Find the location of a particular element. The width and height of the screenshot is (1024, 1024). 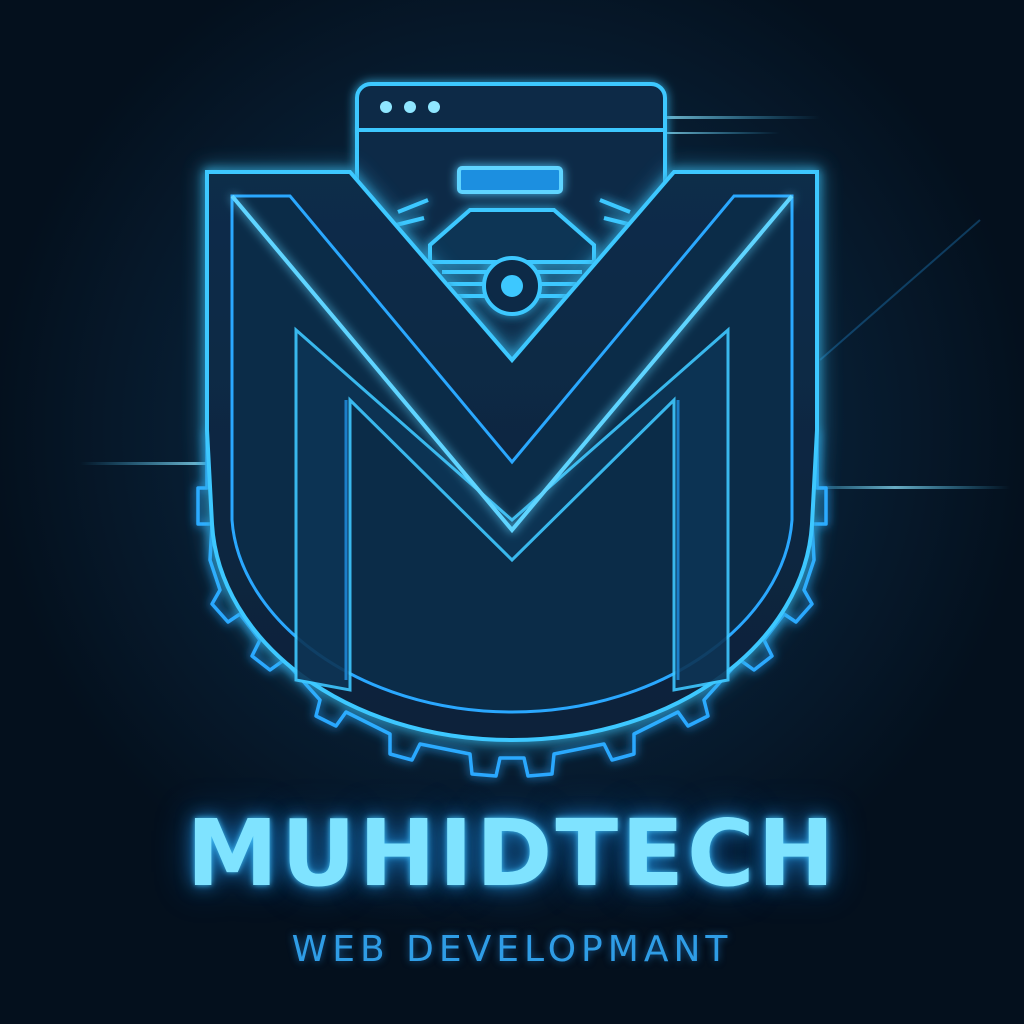

tagline: WEB DEVELOPMANT is located at coordinates (512, 949).